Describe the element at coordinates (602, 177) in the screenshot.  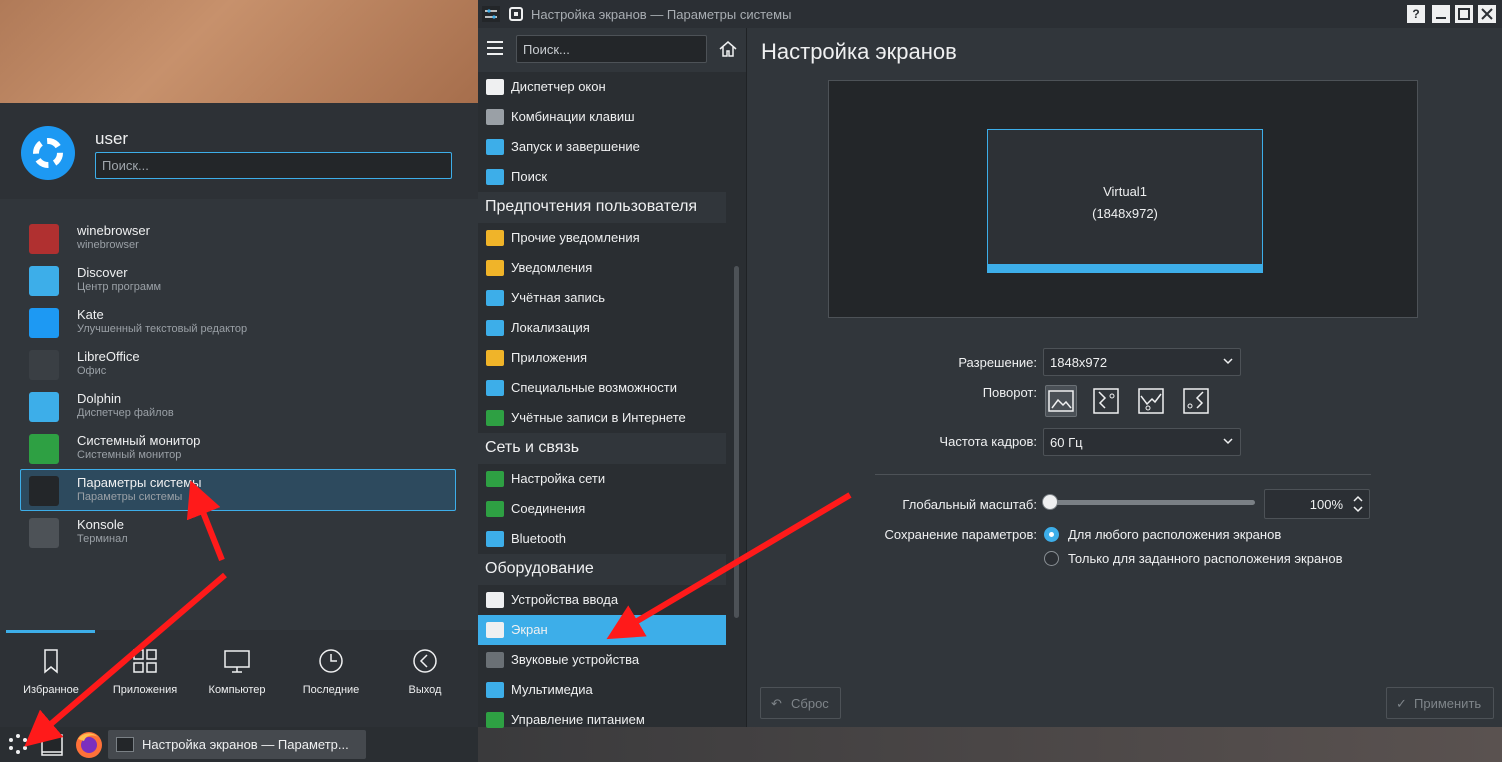
I see `sidebar-item: Поиск` at that location.